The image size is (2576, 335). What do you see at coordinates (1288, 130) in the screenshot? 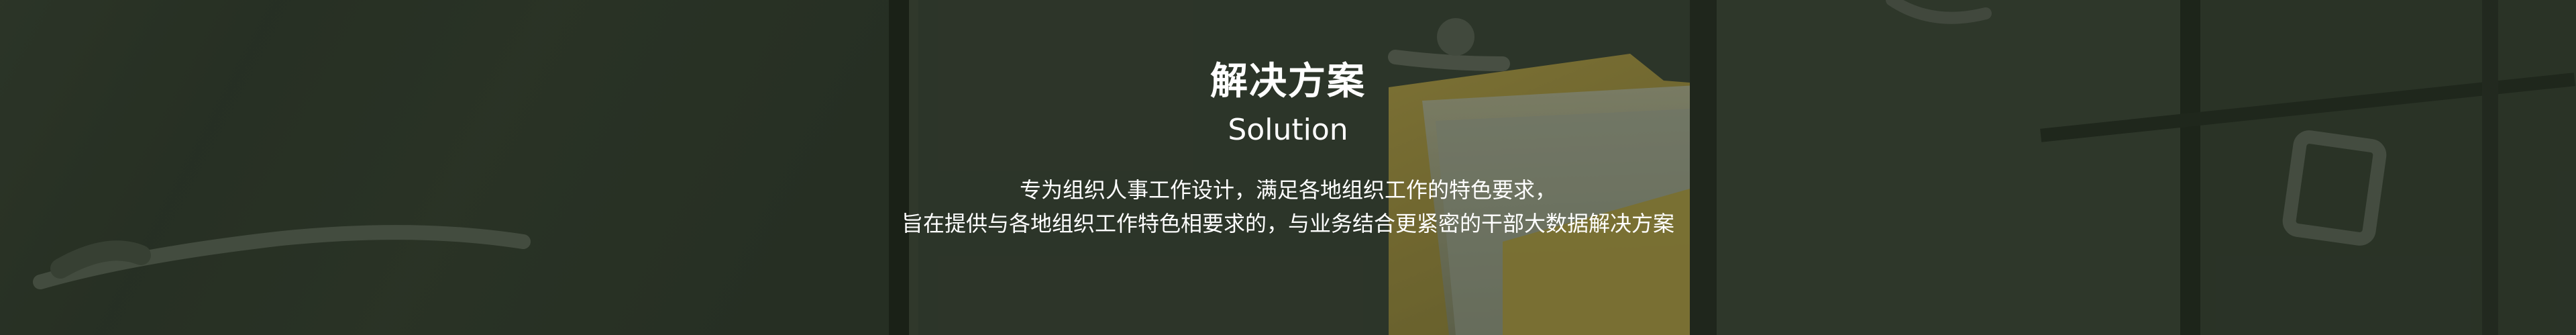
I see `banner-subtitle: Solution` at bounding box center [1288, 130].